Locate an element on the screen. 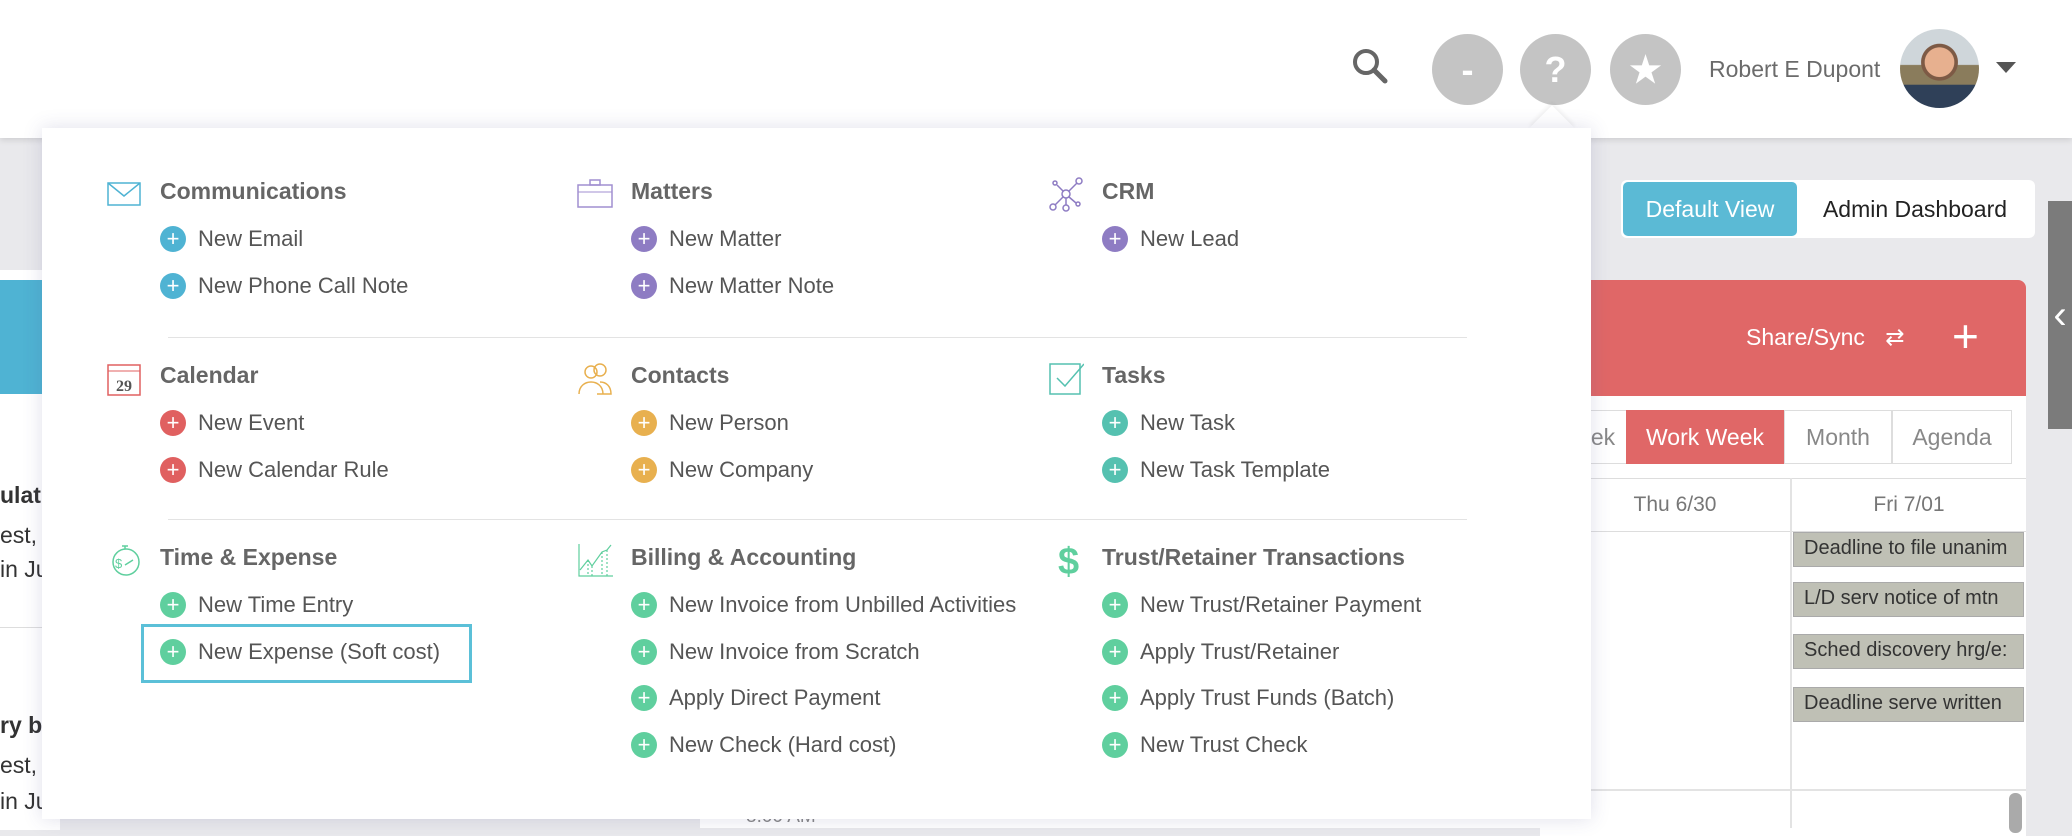 This screenshot has height=836, width=2072. collapse-panel-button: ‹ is located at coordinates (2060, 315).